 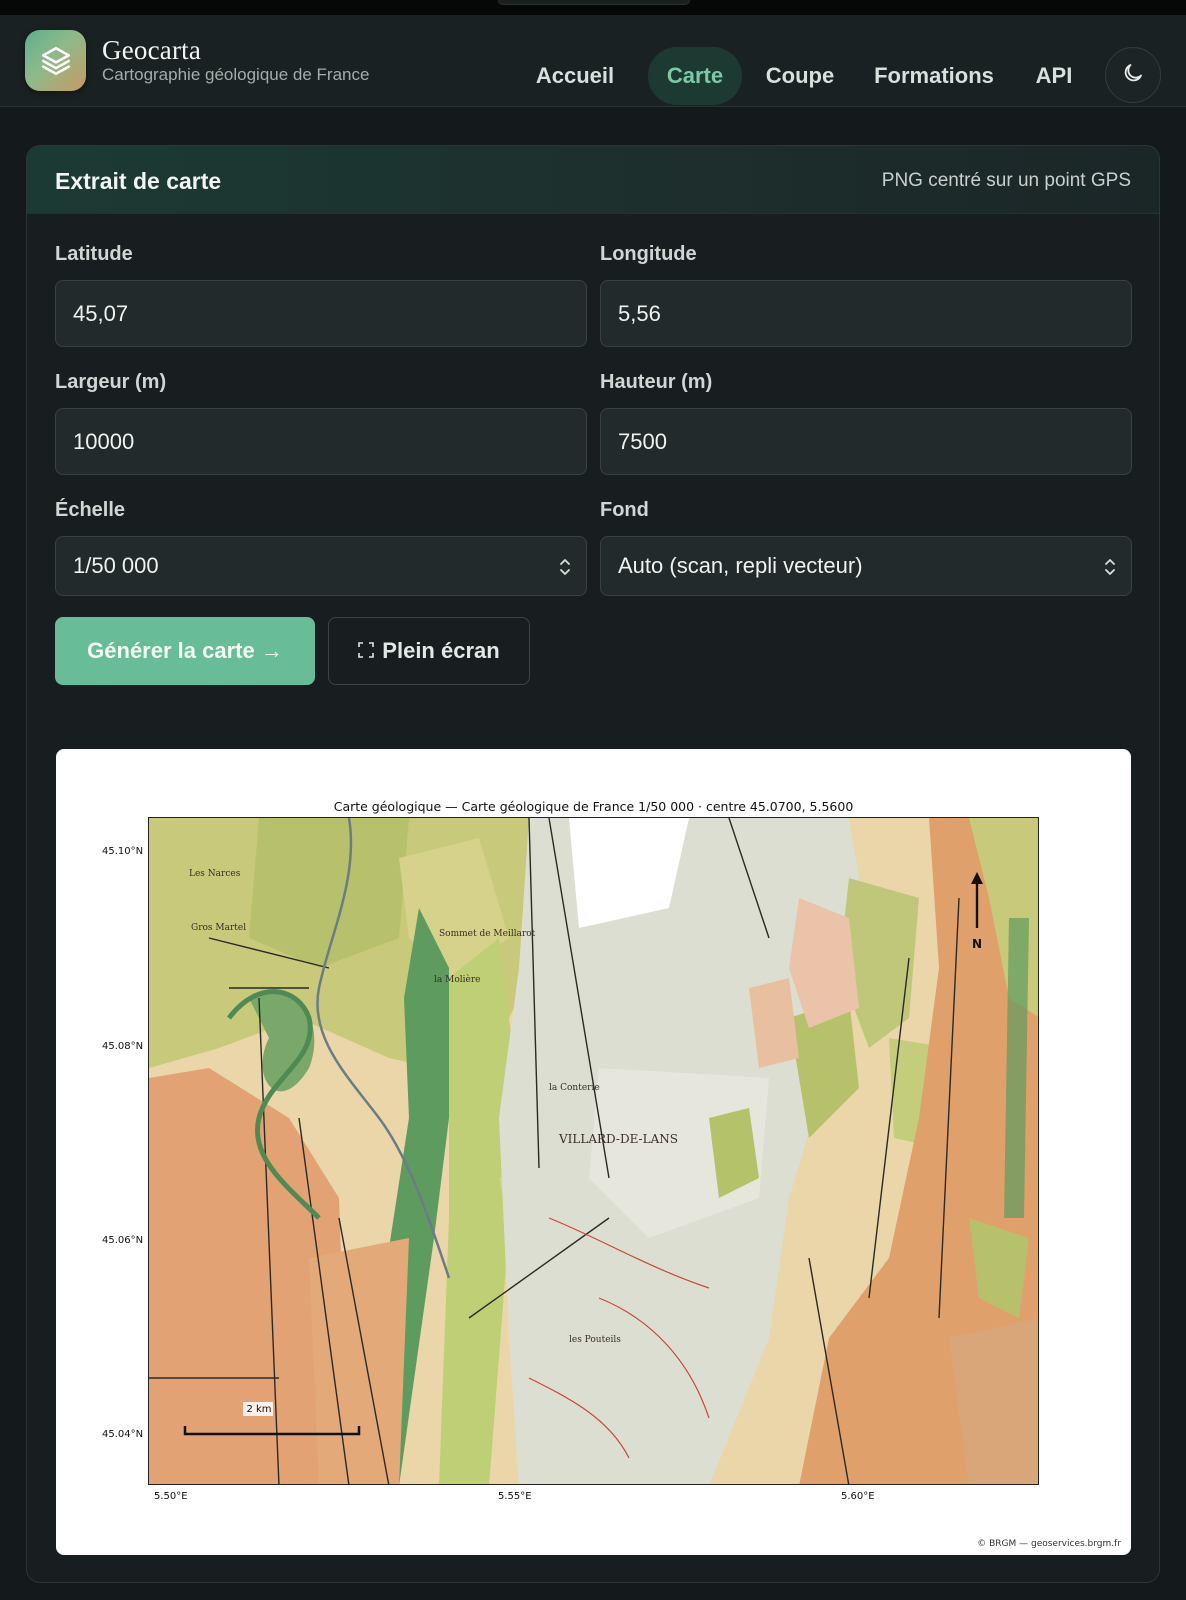 I want to click on lon-tick-label: 5.60°E, so click(x=858, y=1496).